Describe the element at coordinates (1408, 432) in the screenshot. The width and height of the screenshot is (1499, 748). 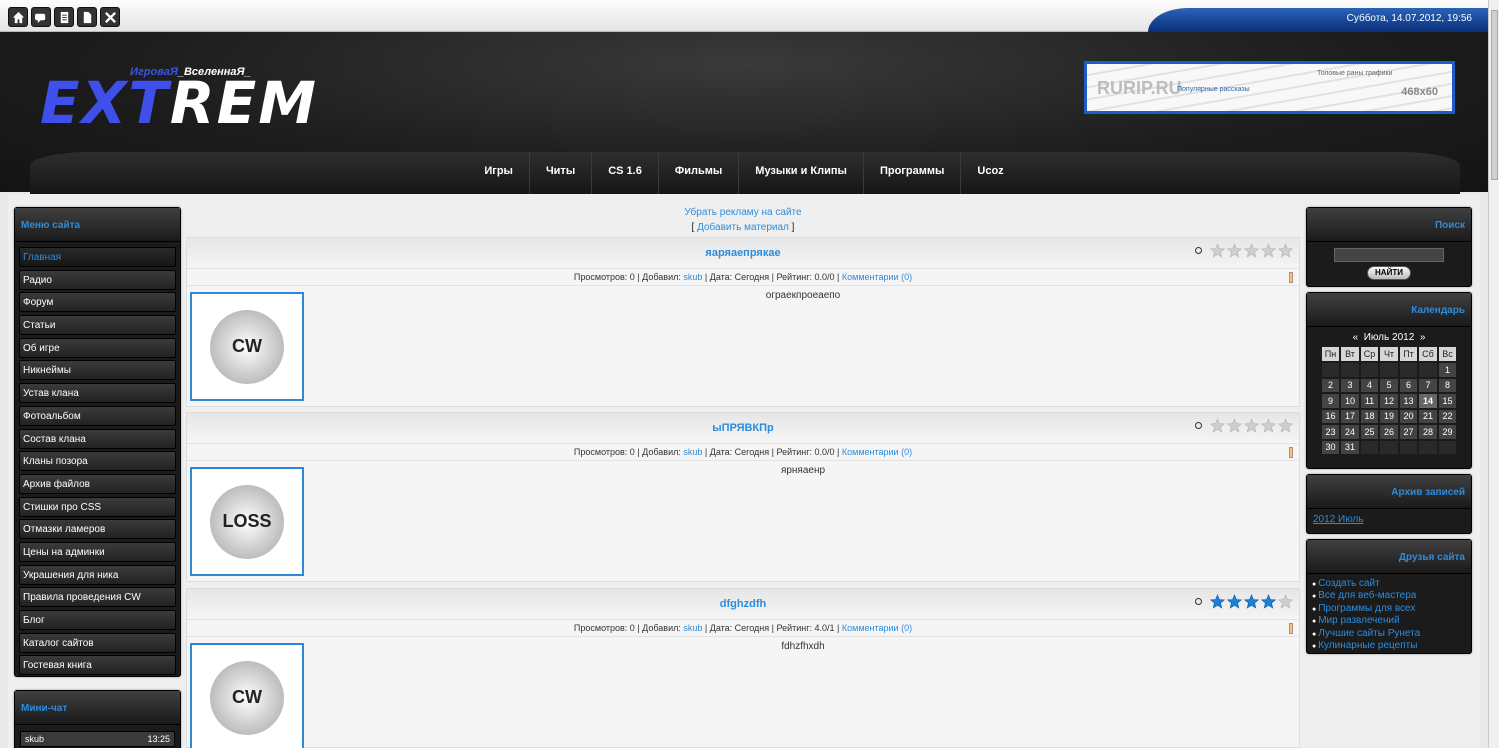
I see `calendar-day: 27` at that location.